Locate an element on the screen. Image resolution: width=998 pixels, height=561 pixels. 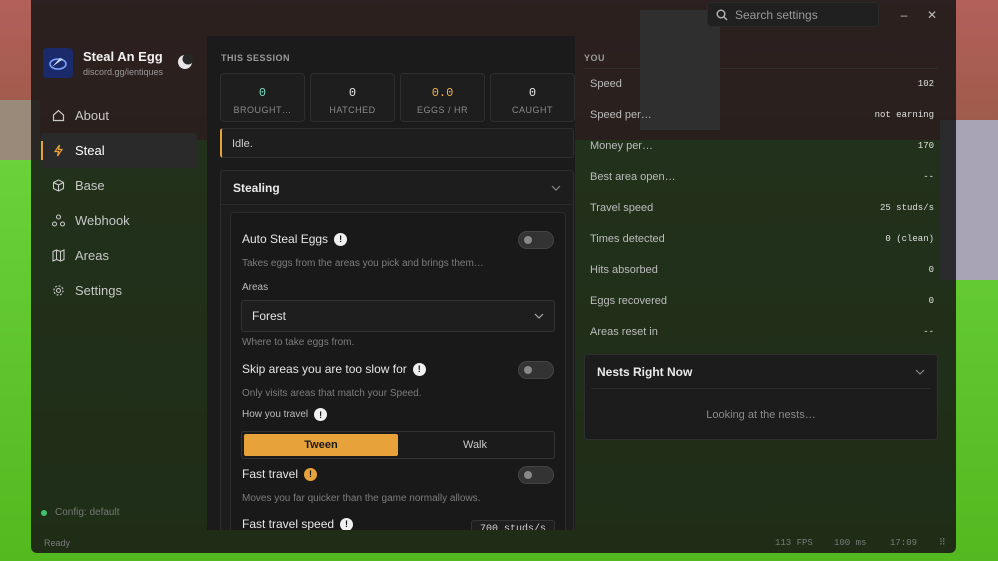
ready-status: Ready is located at coordinates (57, 543).